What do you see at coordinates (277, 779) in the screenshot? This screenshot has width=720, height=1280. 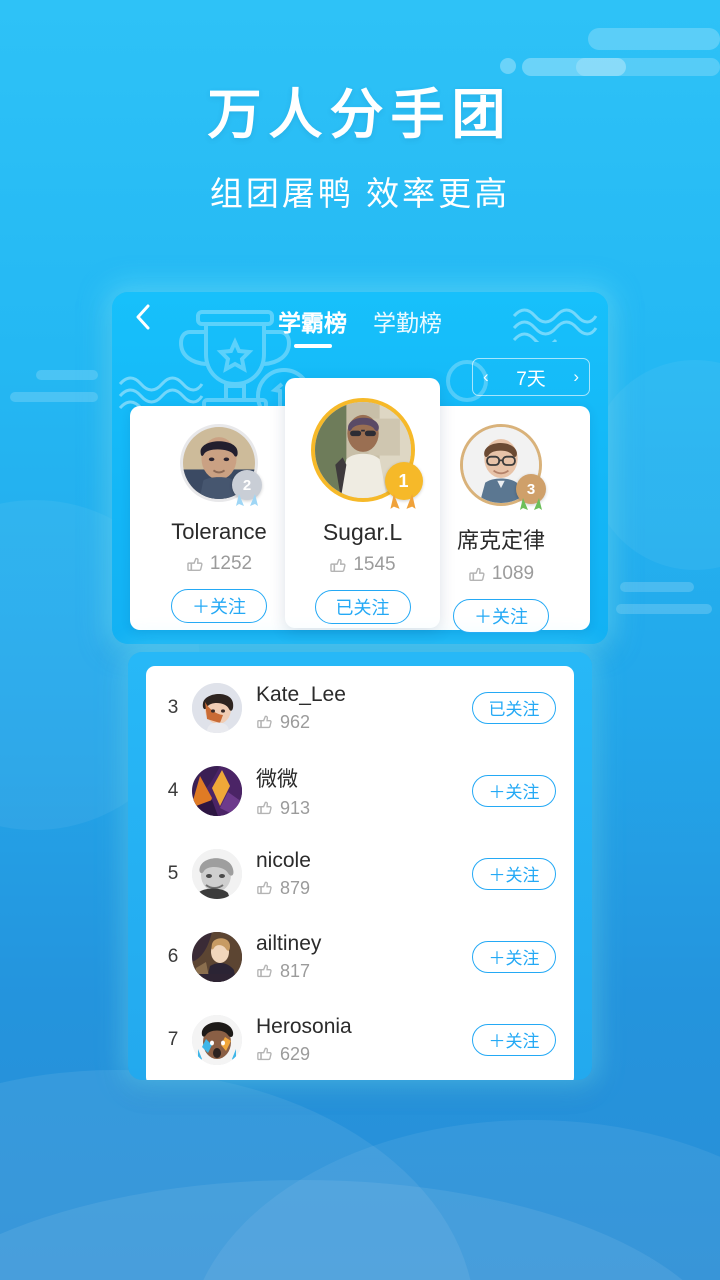 I see `row-name: 微微` at bounding box center [277, 779].